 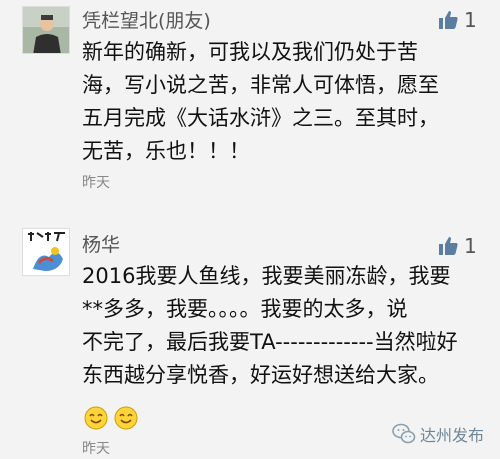 I want to click on watermark-label: 达州发布, so click(x=452, y=435).